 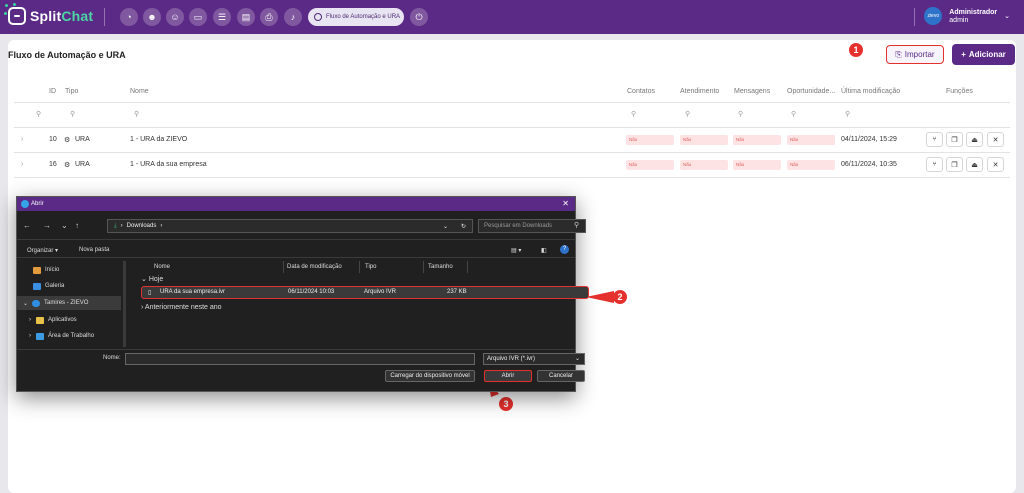 I want to click on open-button: Abrir, so click(x=508, y=376).